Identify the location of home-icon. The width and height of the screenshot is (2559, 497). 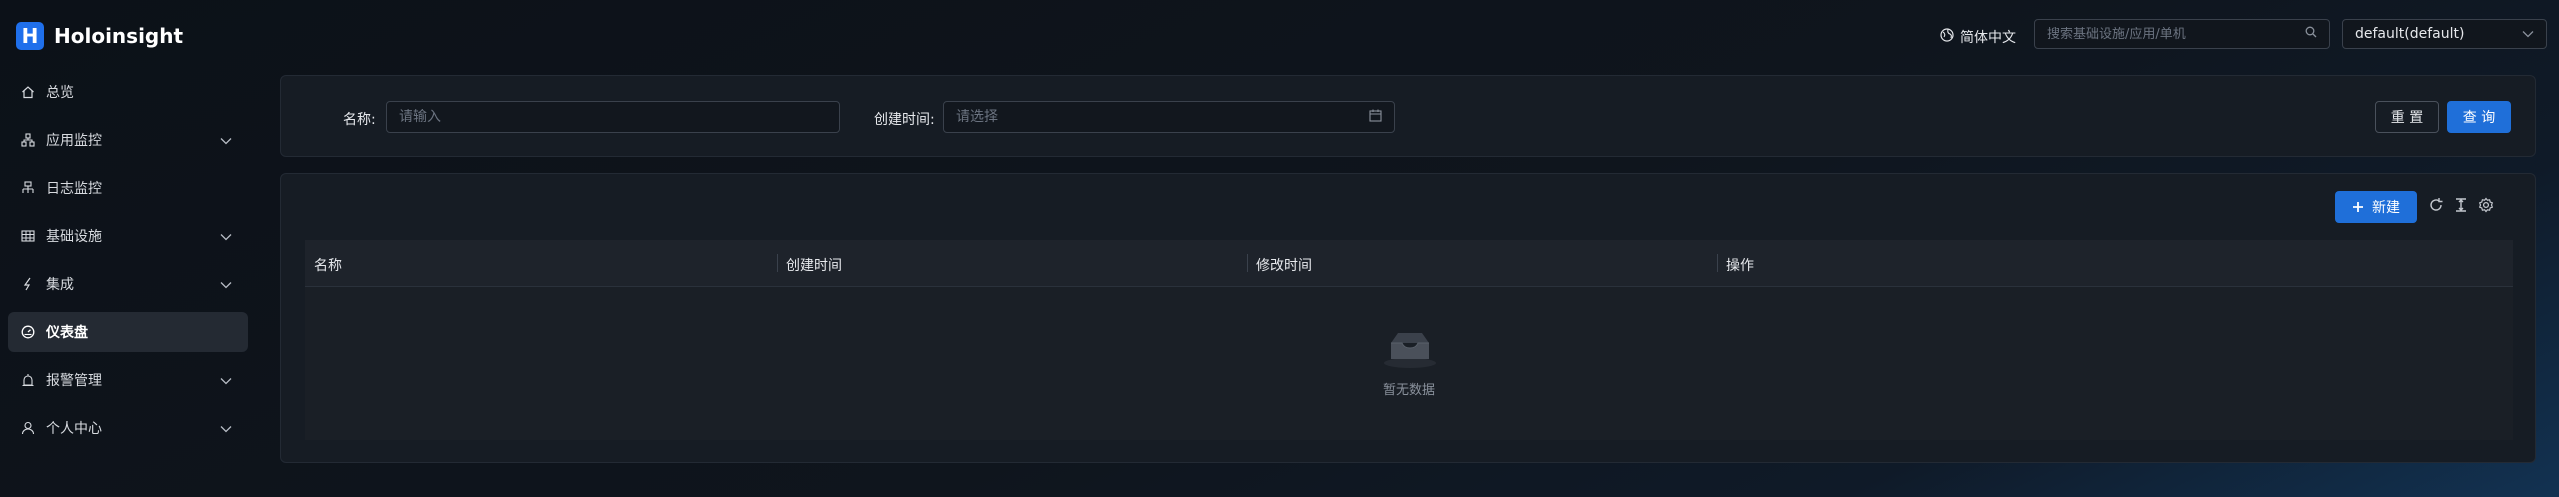
(28, 92).